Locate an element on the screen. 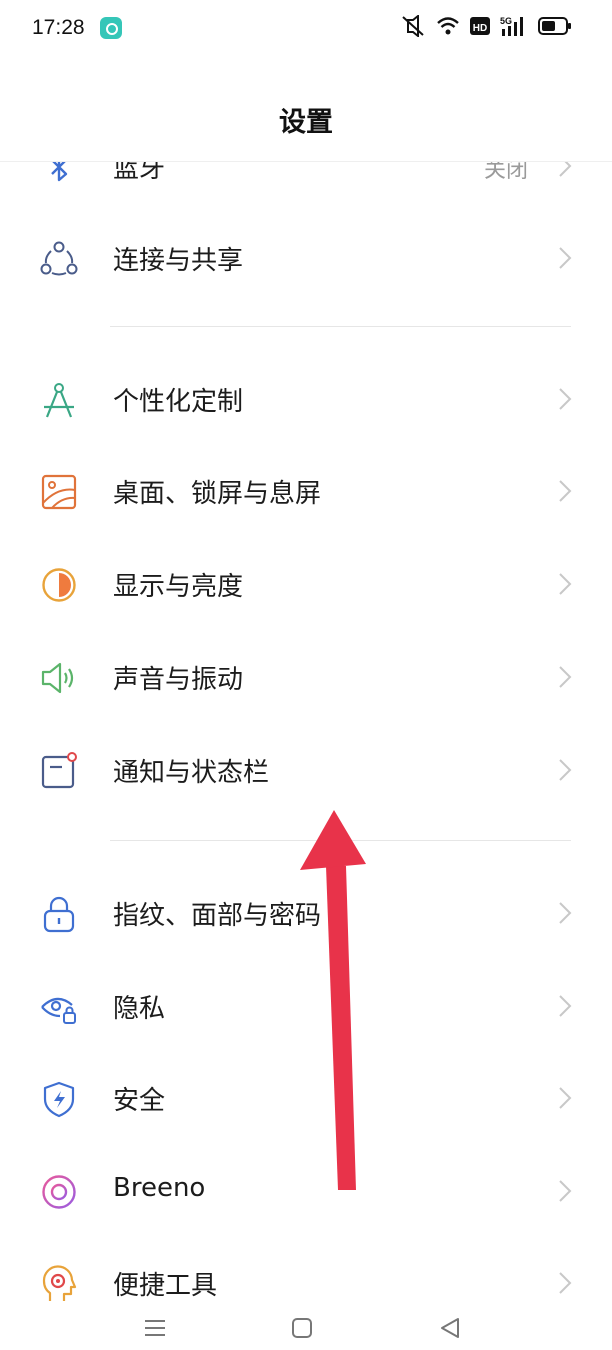  status-time: 17:28 is located at coordinates (58, 27).